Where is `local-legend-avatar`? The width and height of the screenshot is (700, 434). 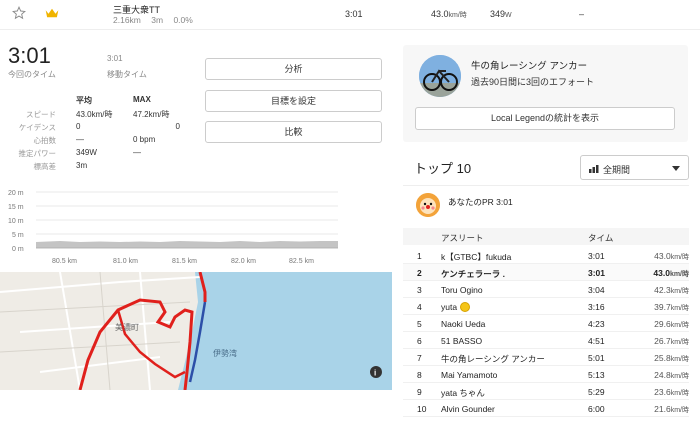 local-legend-avatar is located at coordinates (440, 76).